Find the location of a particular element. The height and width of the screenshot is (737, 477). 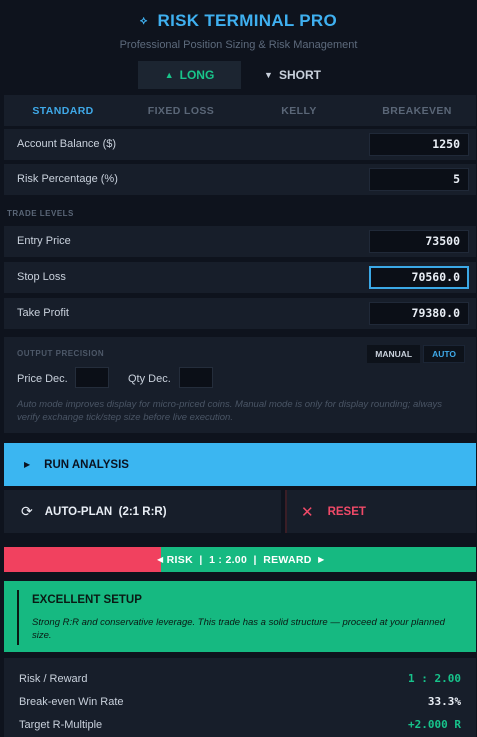

entry-price-label: Entry Price is located at coordinates (44, 241).